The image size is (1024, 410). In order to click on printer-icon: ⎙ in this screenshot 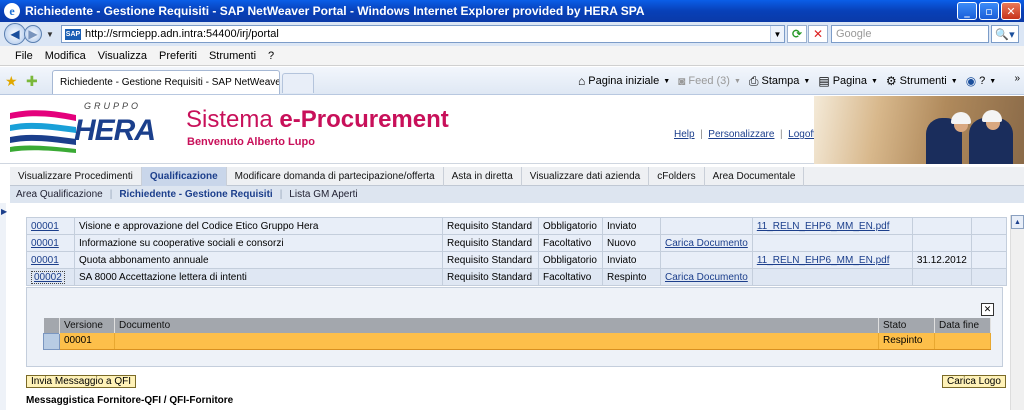, I will do `click(753, 80)`.